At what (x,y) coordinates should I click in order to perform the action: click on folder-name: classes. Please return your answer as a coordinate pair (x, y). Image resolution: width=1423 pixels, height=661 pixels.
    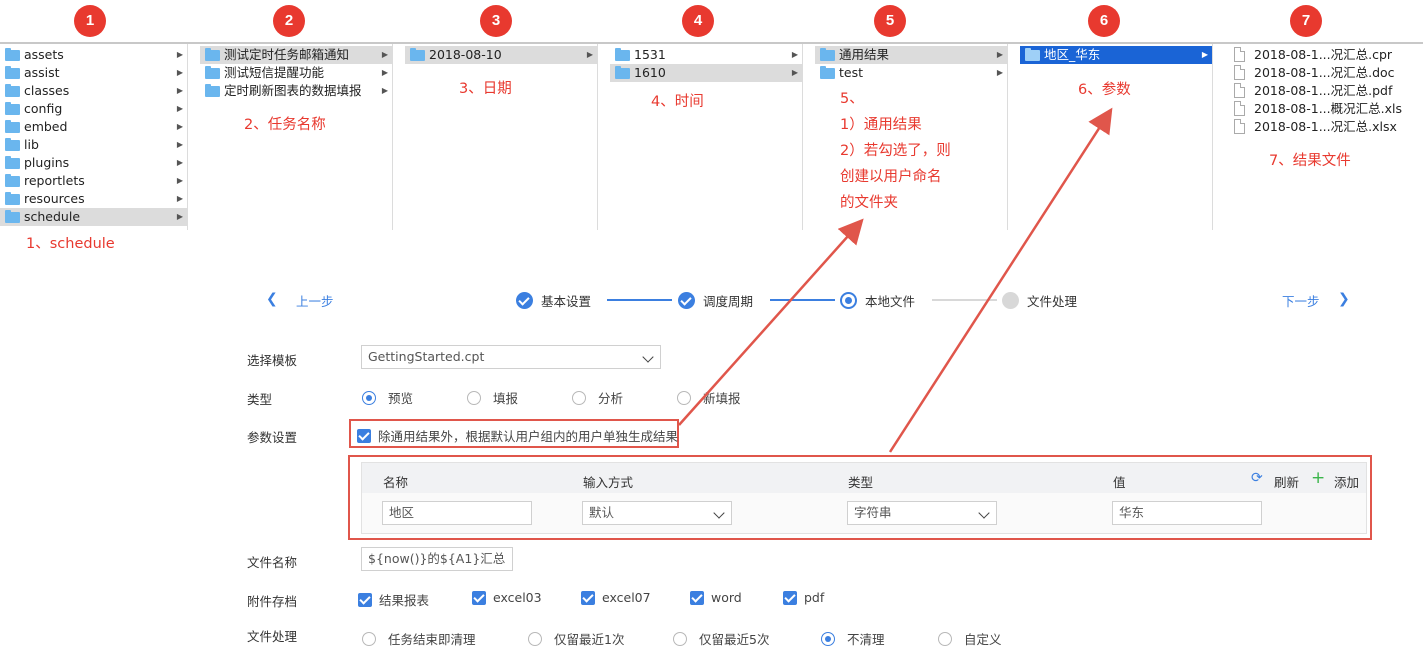
    Looking at the image, I should click on (47, 90).